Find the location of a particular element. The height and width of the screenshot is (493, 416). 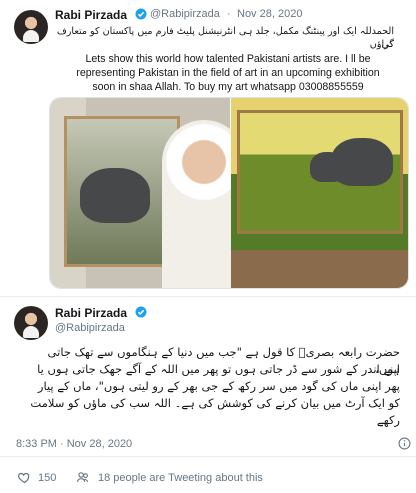

people-icon is located at coordinates (83, 477).